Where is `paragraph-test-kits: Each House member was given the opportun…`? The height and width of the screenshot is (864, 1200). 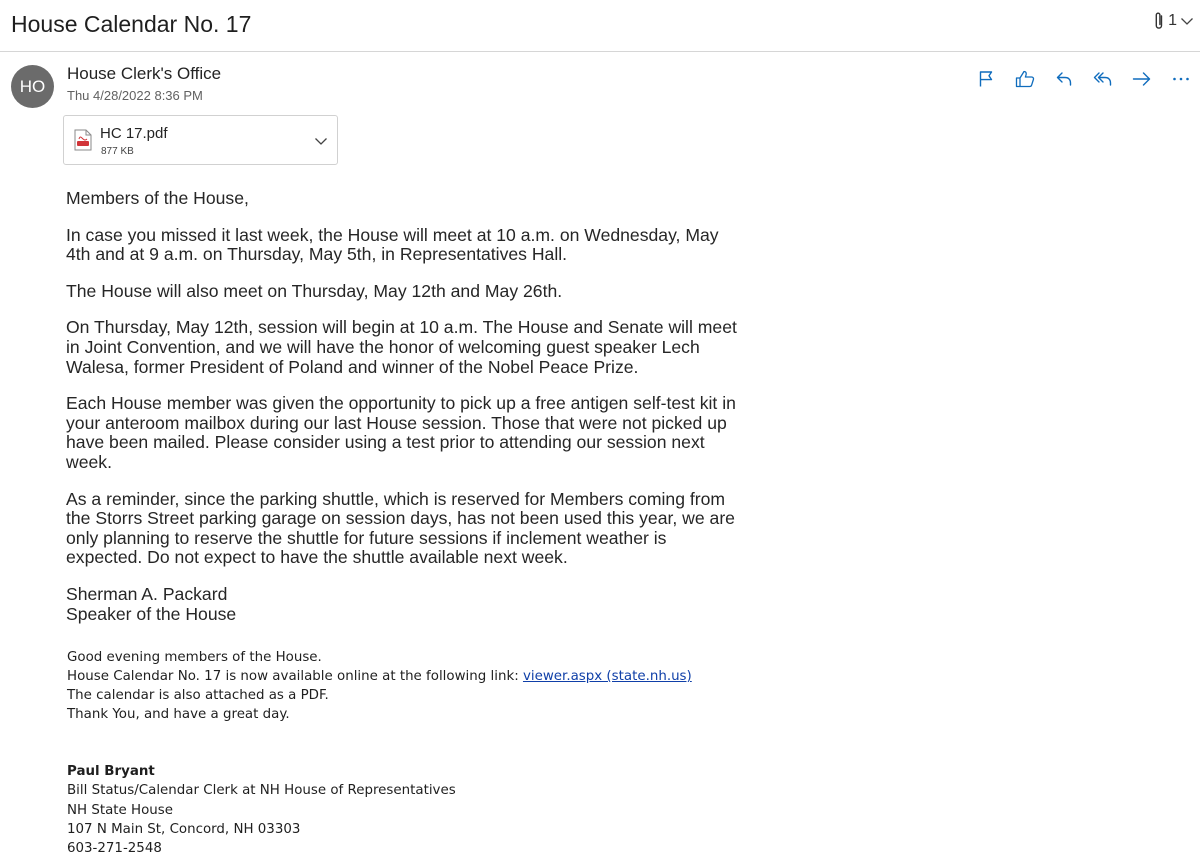
paragraph-test-kits: Each House member was given the opportun… is located at coordinates (401, 432).